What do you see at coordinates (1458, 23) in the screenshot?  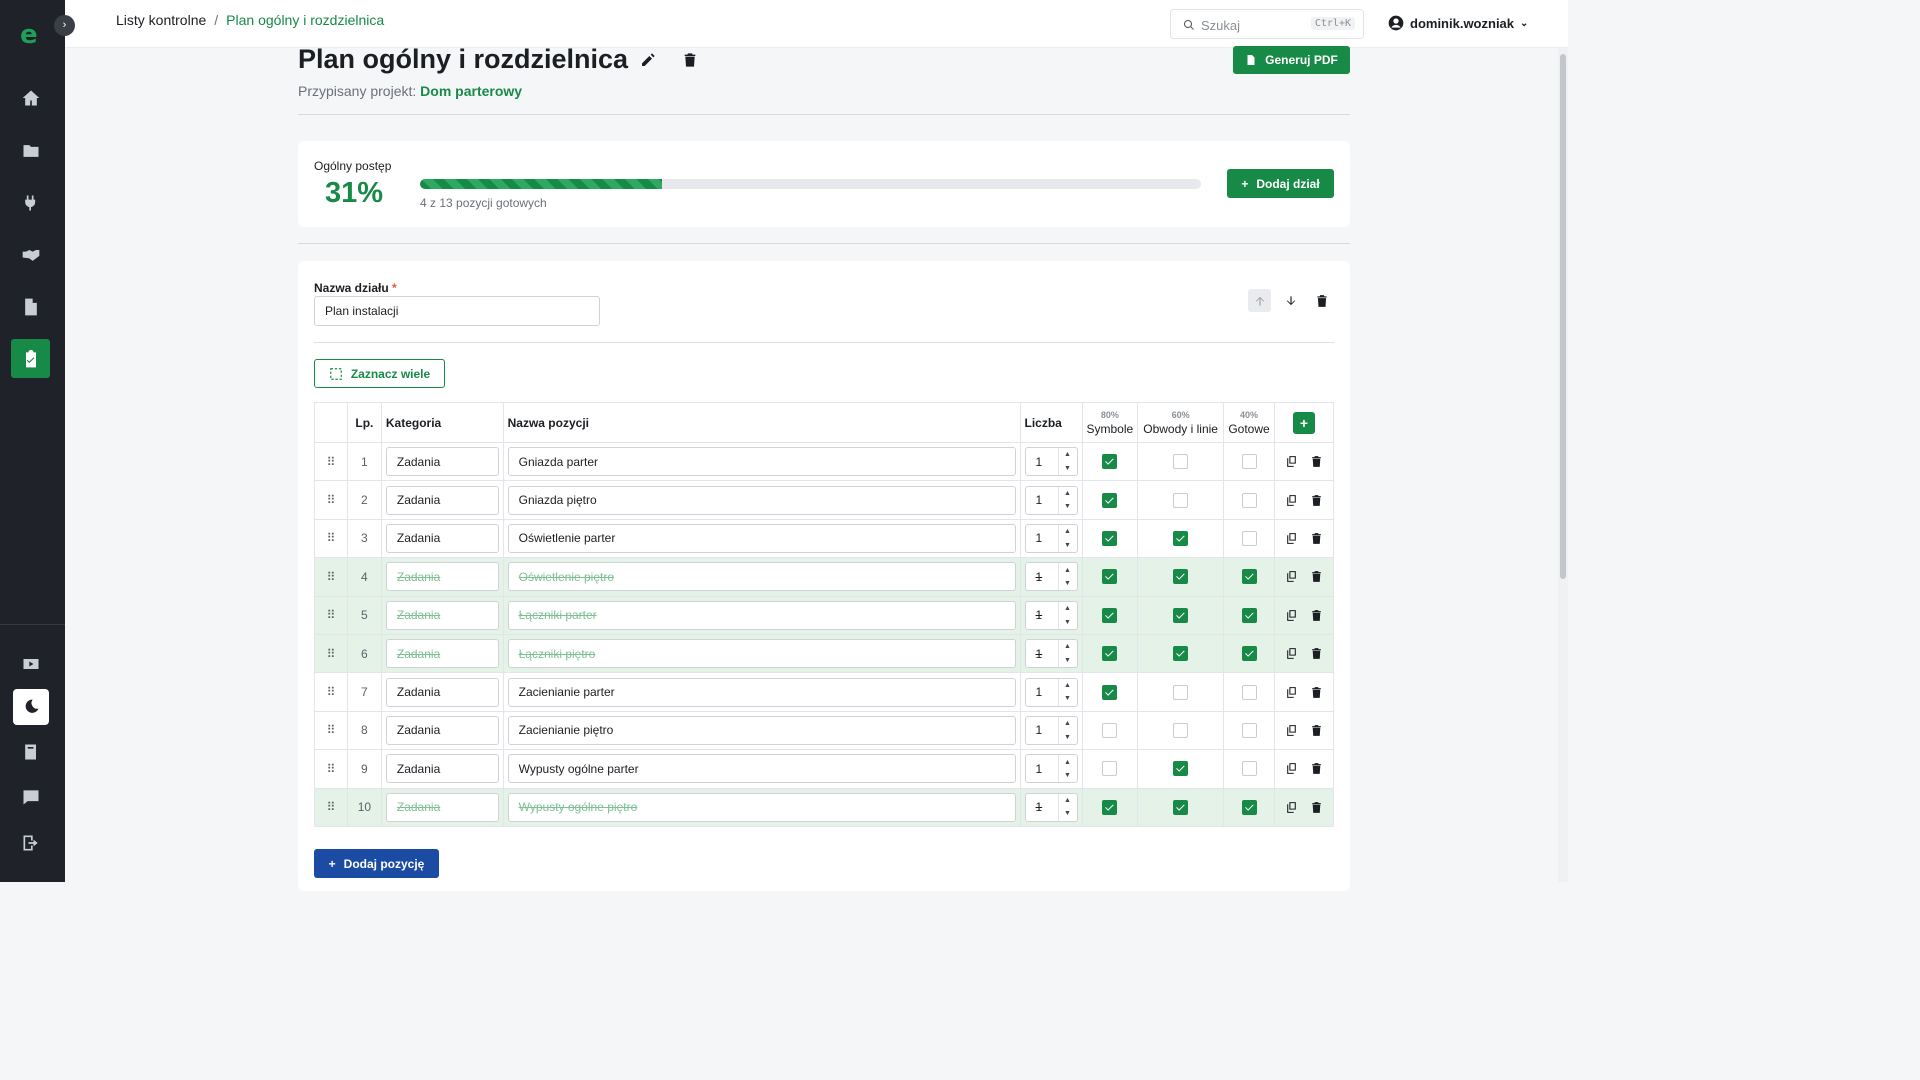 I see `user-menu: dominik.wozniak ⌄` at bounding box center [1458, 23].